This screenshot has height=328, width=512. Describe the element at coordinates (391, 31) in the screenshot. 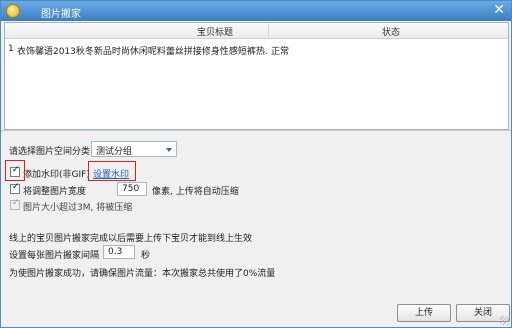

I see `column-header-status: 状态` at that location.